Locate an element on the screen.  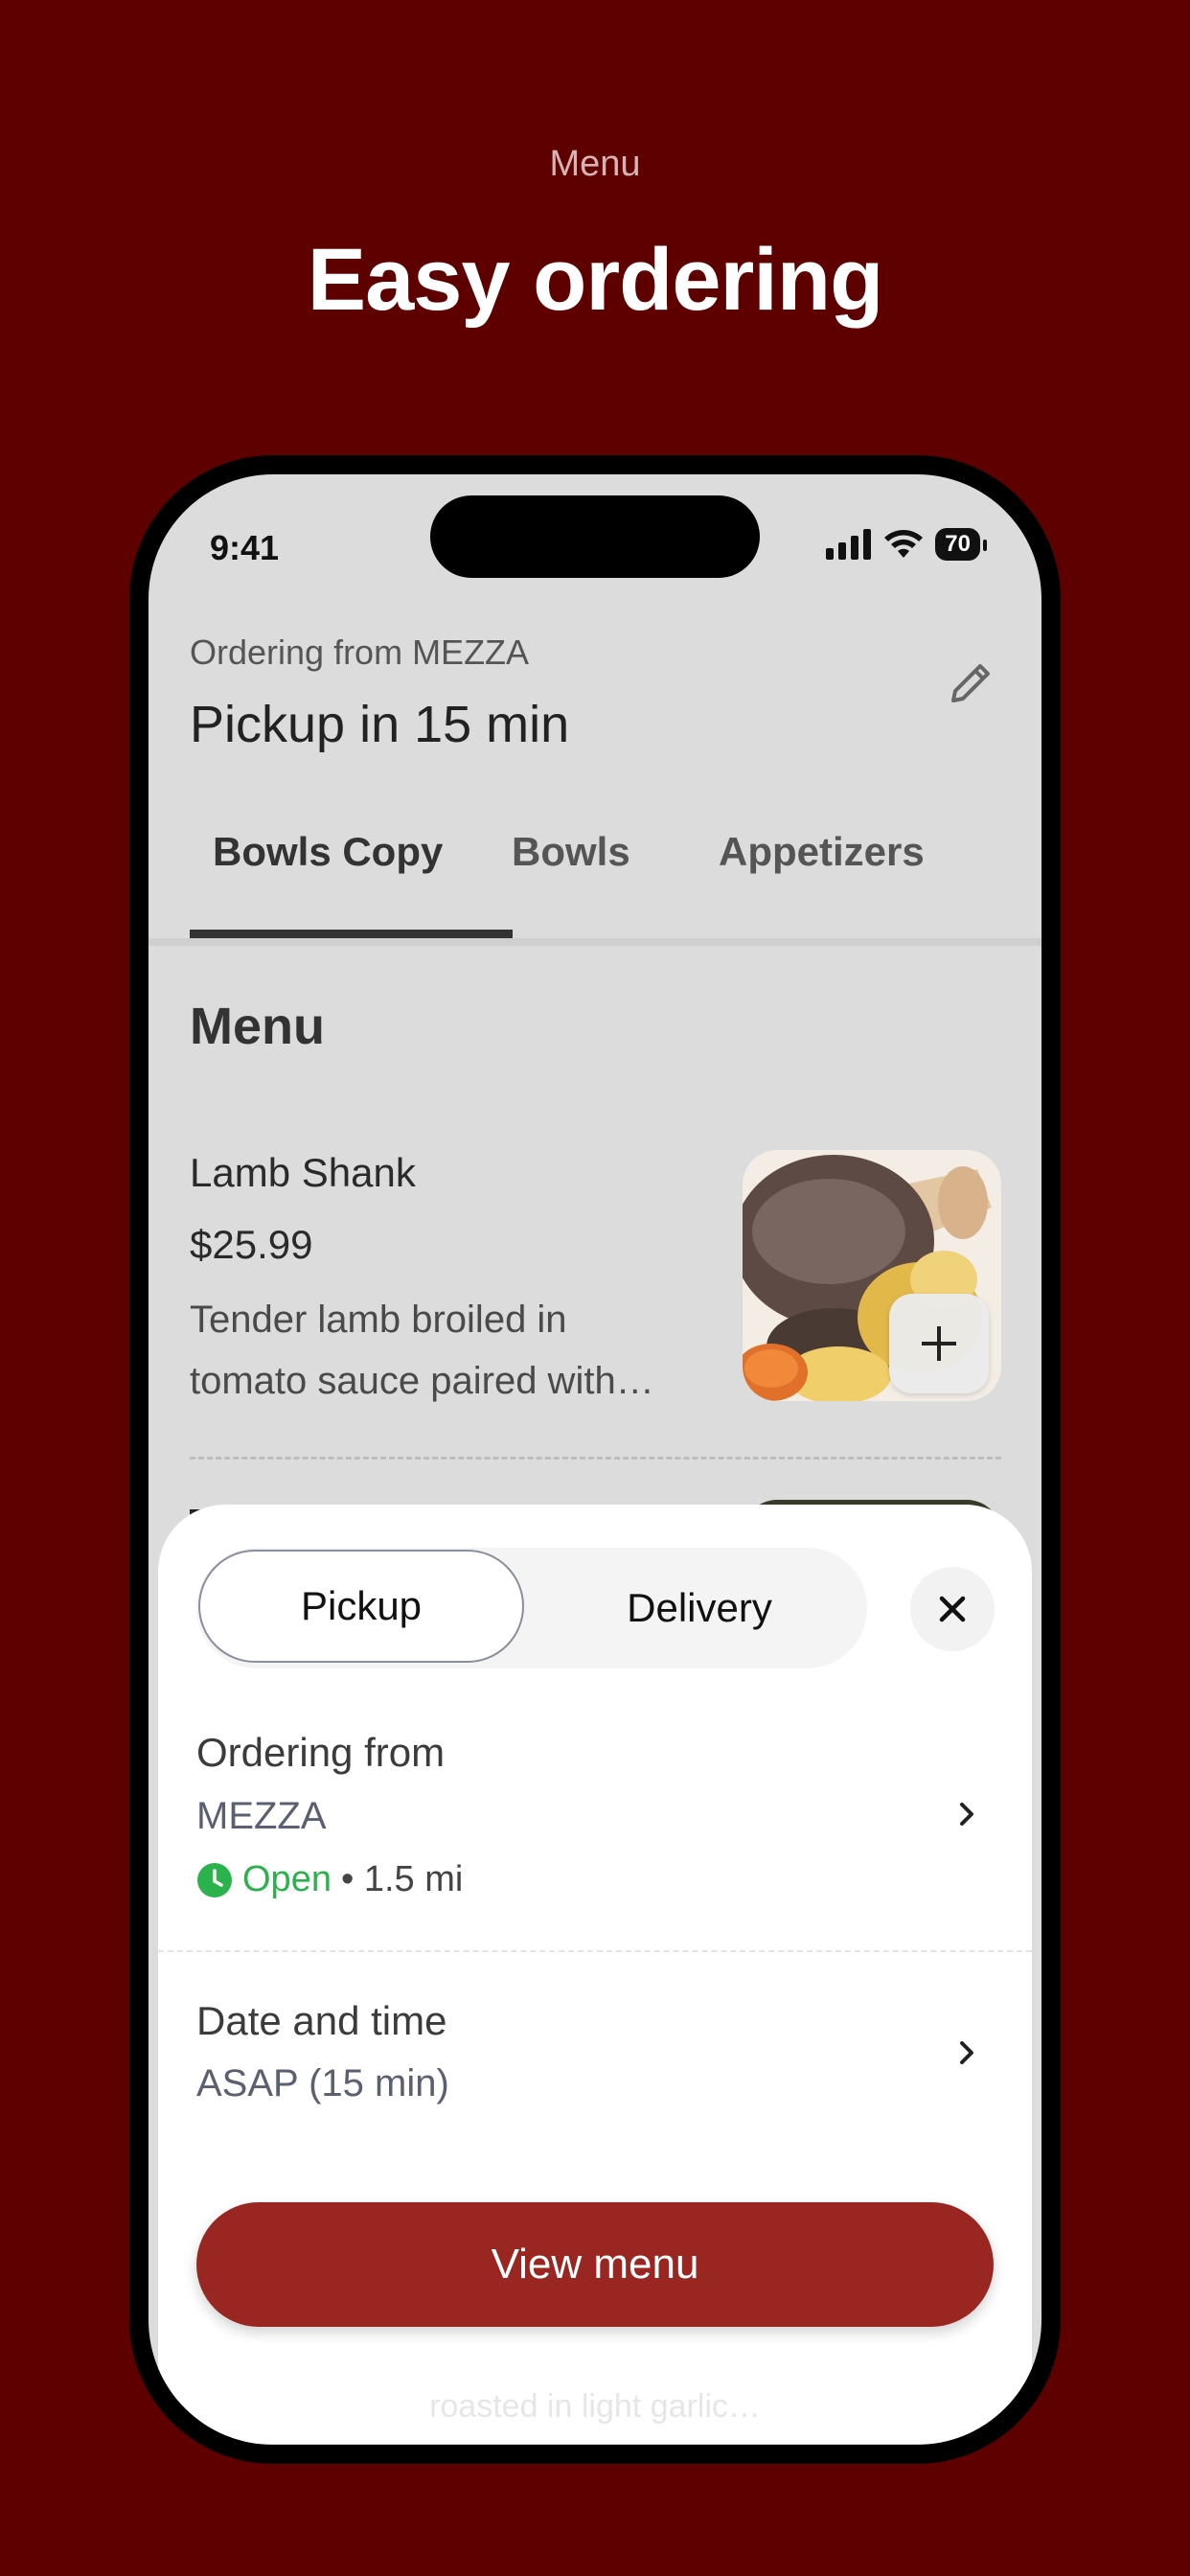
open-status: Open is located at coordinates (287, 1879).